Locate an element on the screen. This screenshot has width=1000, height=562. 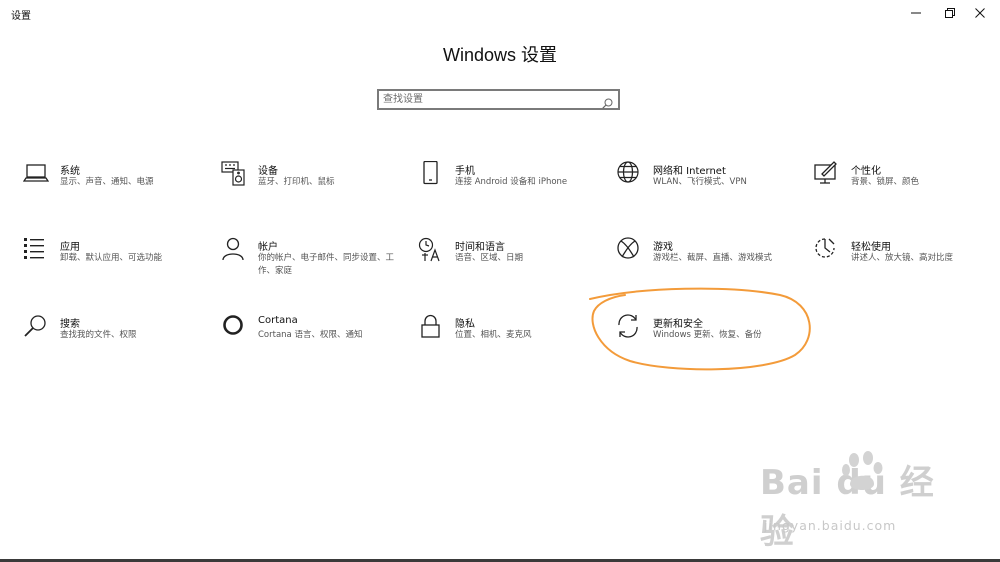
close-button is located at coordinates (979, 13).